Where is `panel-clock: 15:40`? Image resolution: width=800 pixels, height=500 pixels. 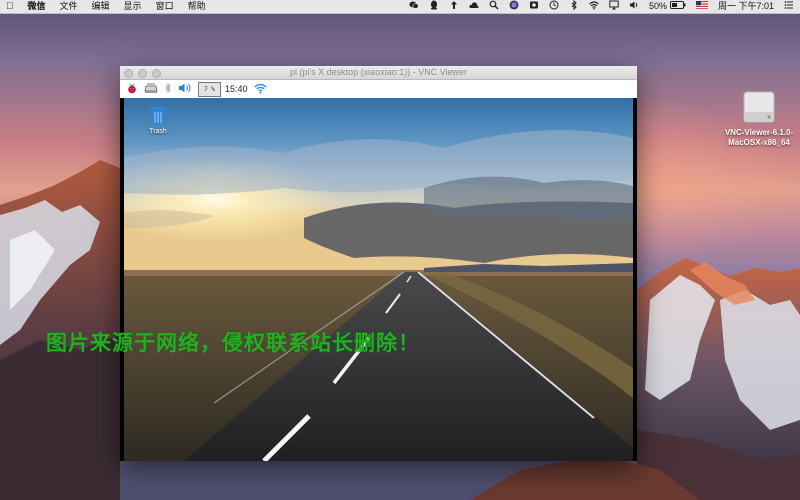 panel-clock: 15:40 is located at coordinates (236, 89).